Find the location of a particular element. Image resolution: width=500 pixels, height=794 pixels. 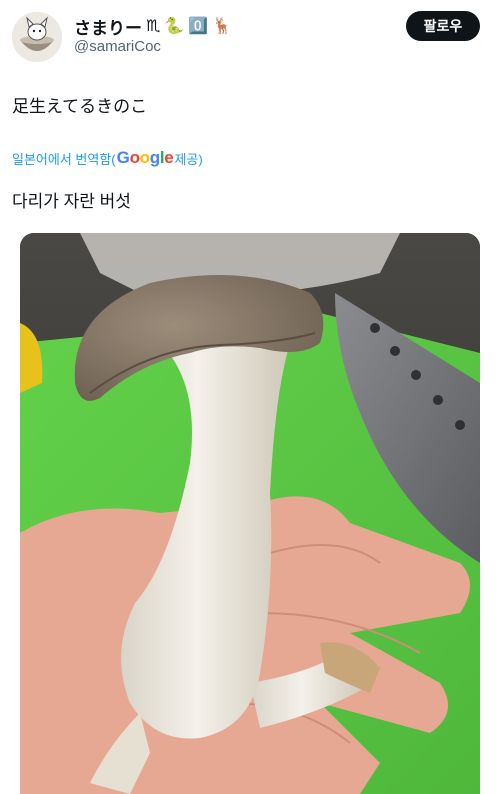

snake-icon: 🐍 is located at coordinates (174, 26).